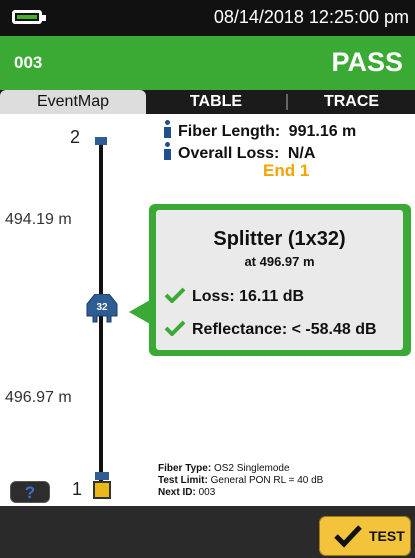 Image resolution: width=415 pixels, height=558 pixels. Describe the element at coordinates (387, 536) in the screenshot. I see `test-button-label: TEST` at that location.